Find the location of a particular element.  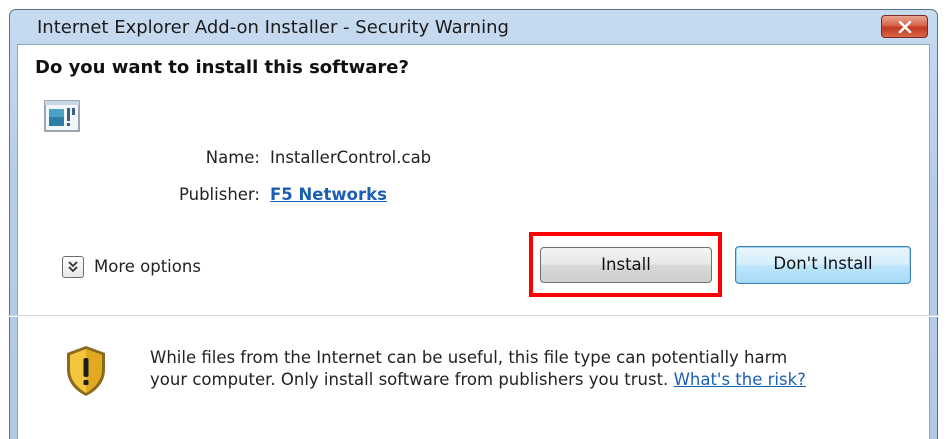

dont-install-button: Don't Install is located at coordinates (823, 265).